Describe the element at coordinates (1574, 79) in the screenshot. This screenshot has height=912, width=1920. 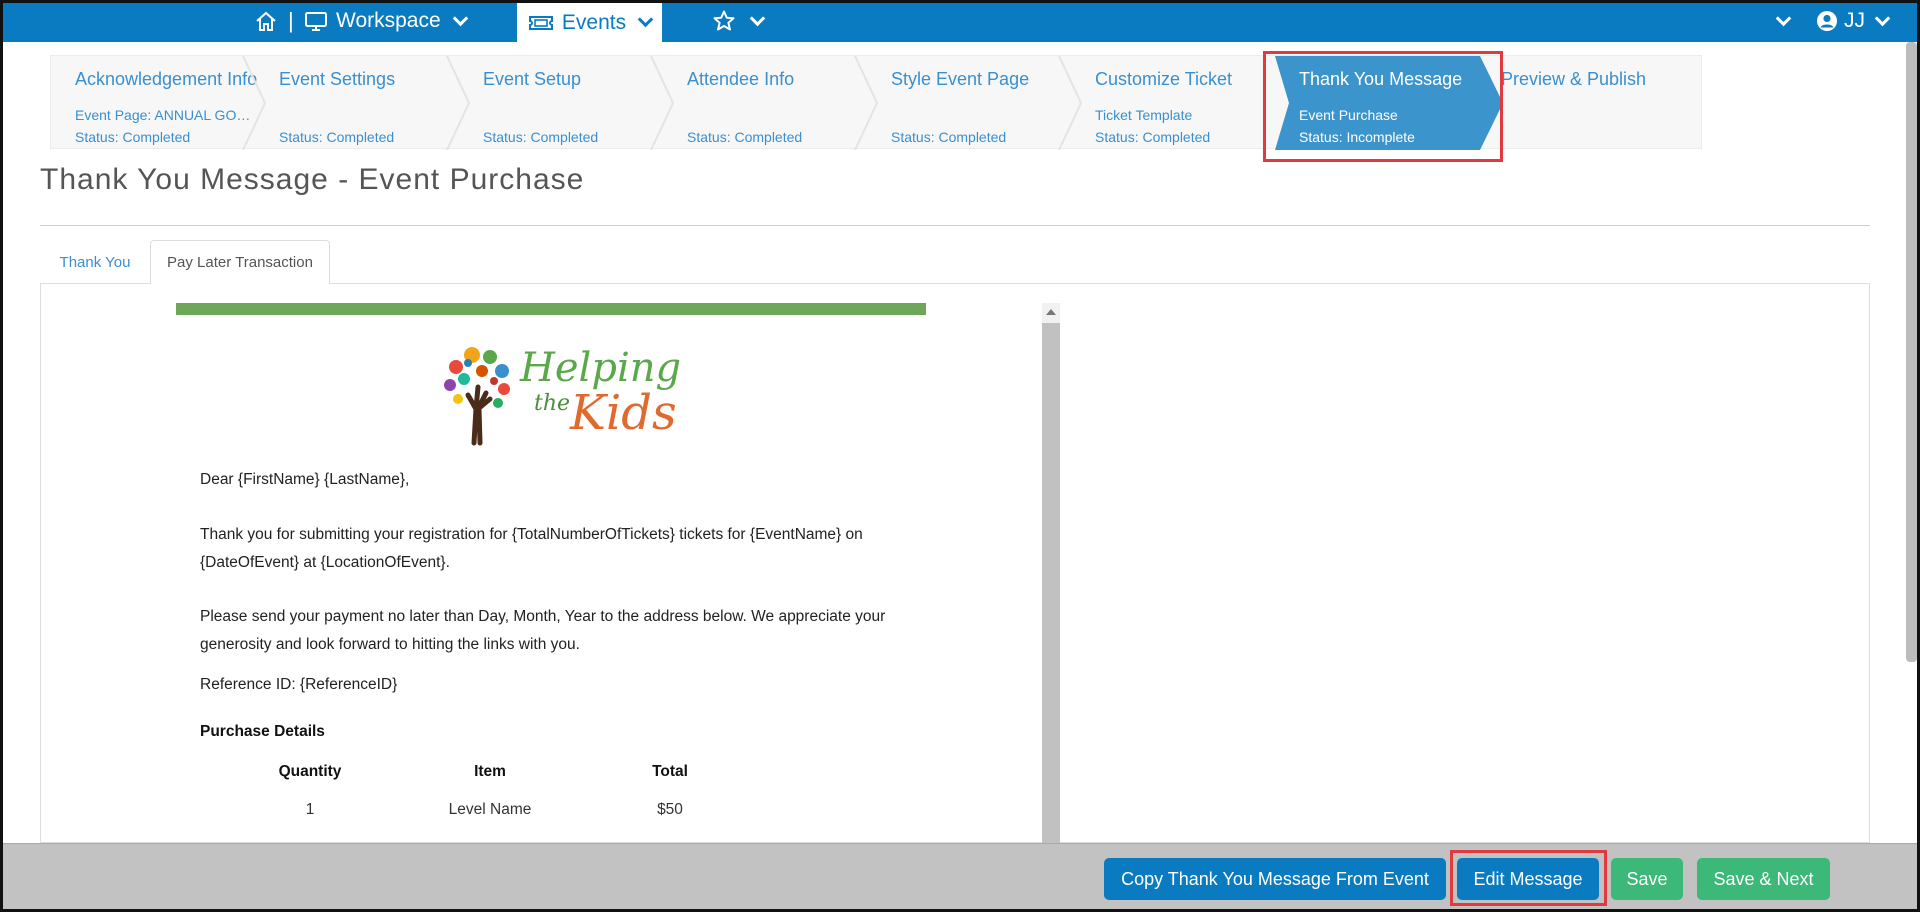
I see `step-title: Preview & Publish` at that location.